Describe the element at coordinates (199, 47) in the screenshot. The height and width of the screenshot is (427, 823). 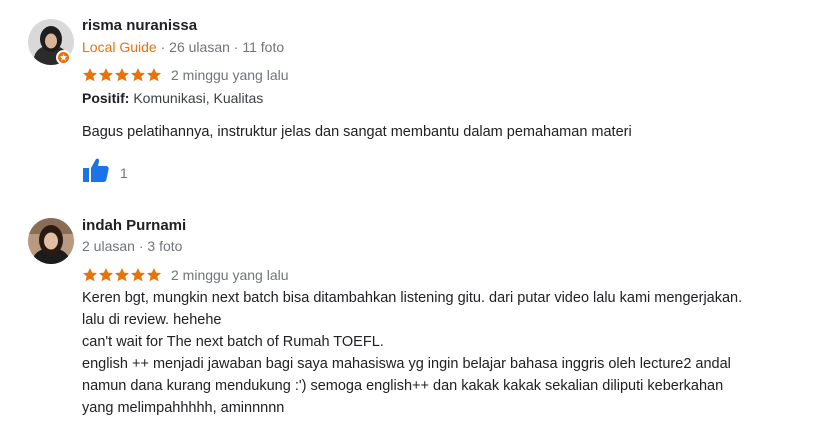
I see `review-count: 26 ulasan` at that location.